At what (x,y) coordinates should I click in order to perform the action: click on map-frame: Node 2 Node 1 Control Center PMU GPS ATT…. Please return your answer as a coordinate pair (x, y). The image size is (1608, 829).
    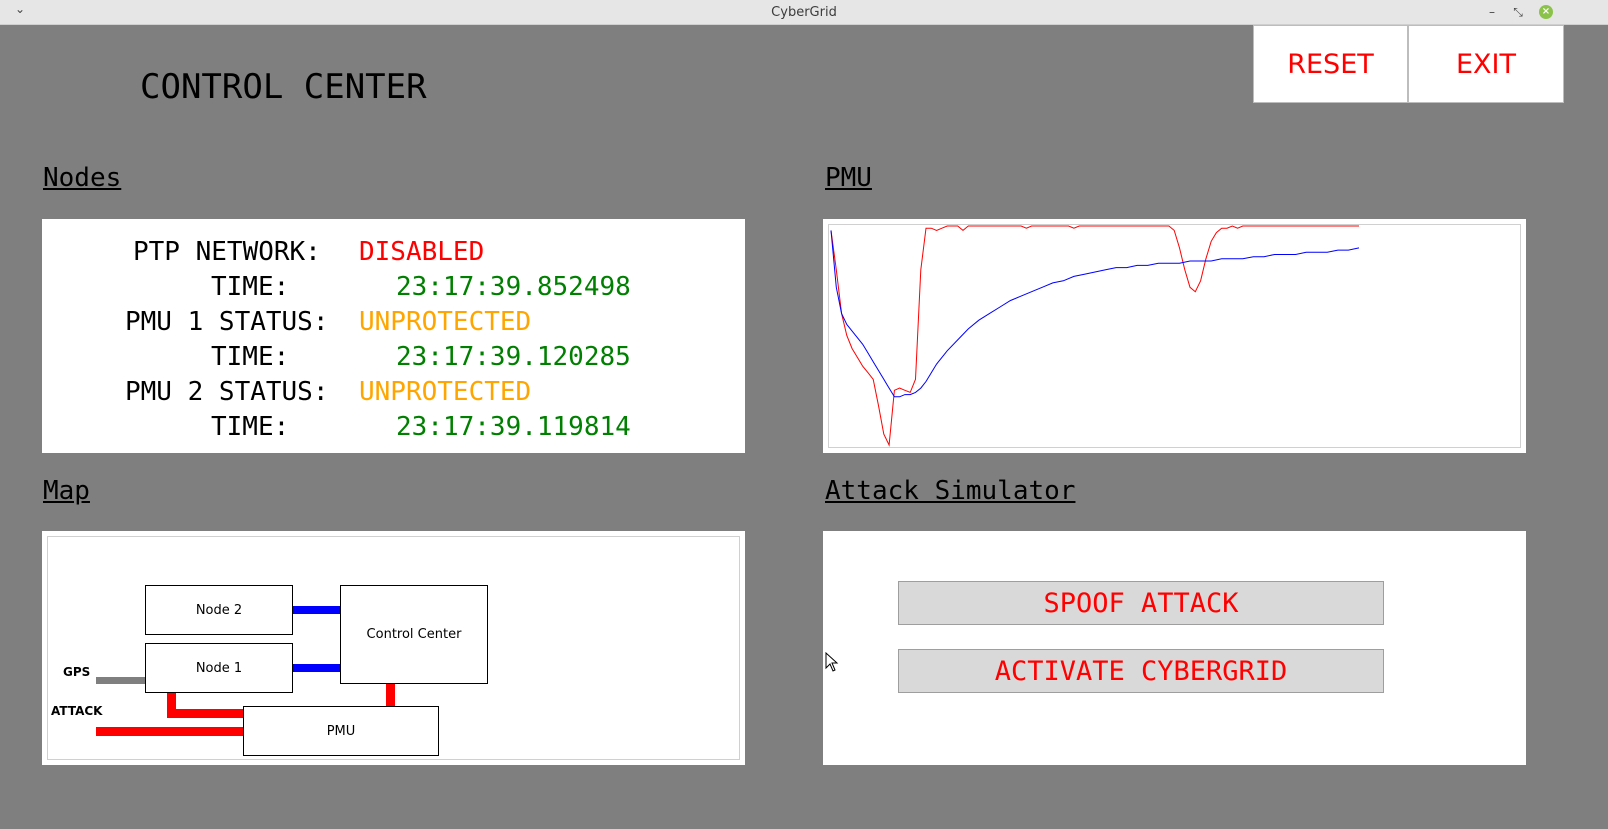
    Looking at the image, I should click on (393, 648).